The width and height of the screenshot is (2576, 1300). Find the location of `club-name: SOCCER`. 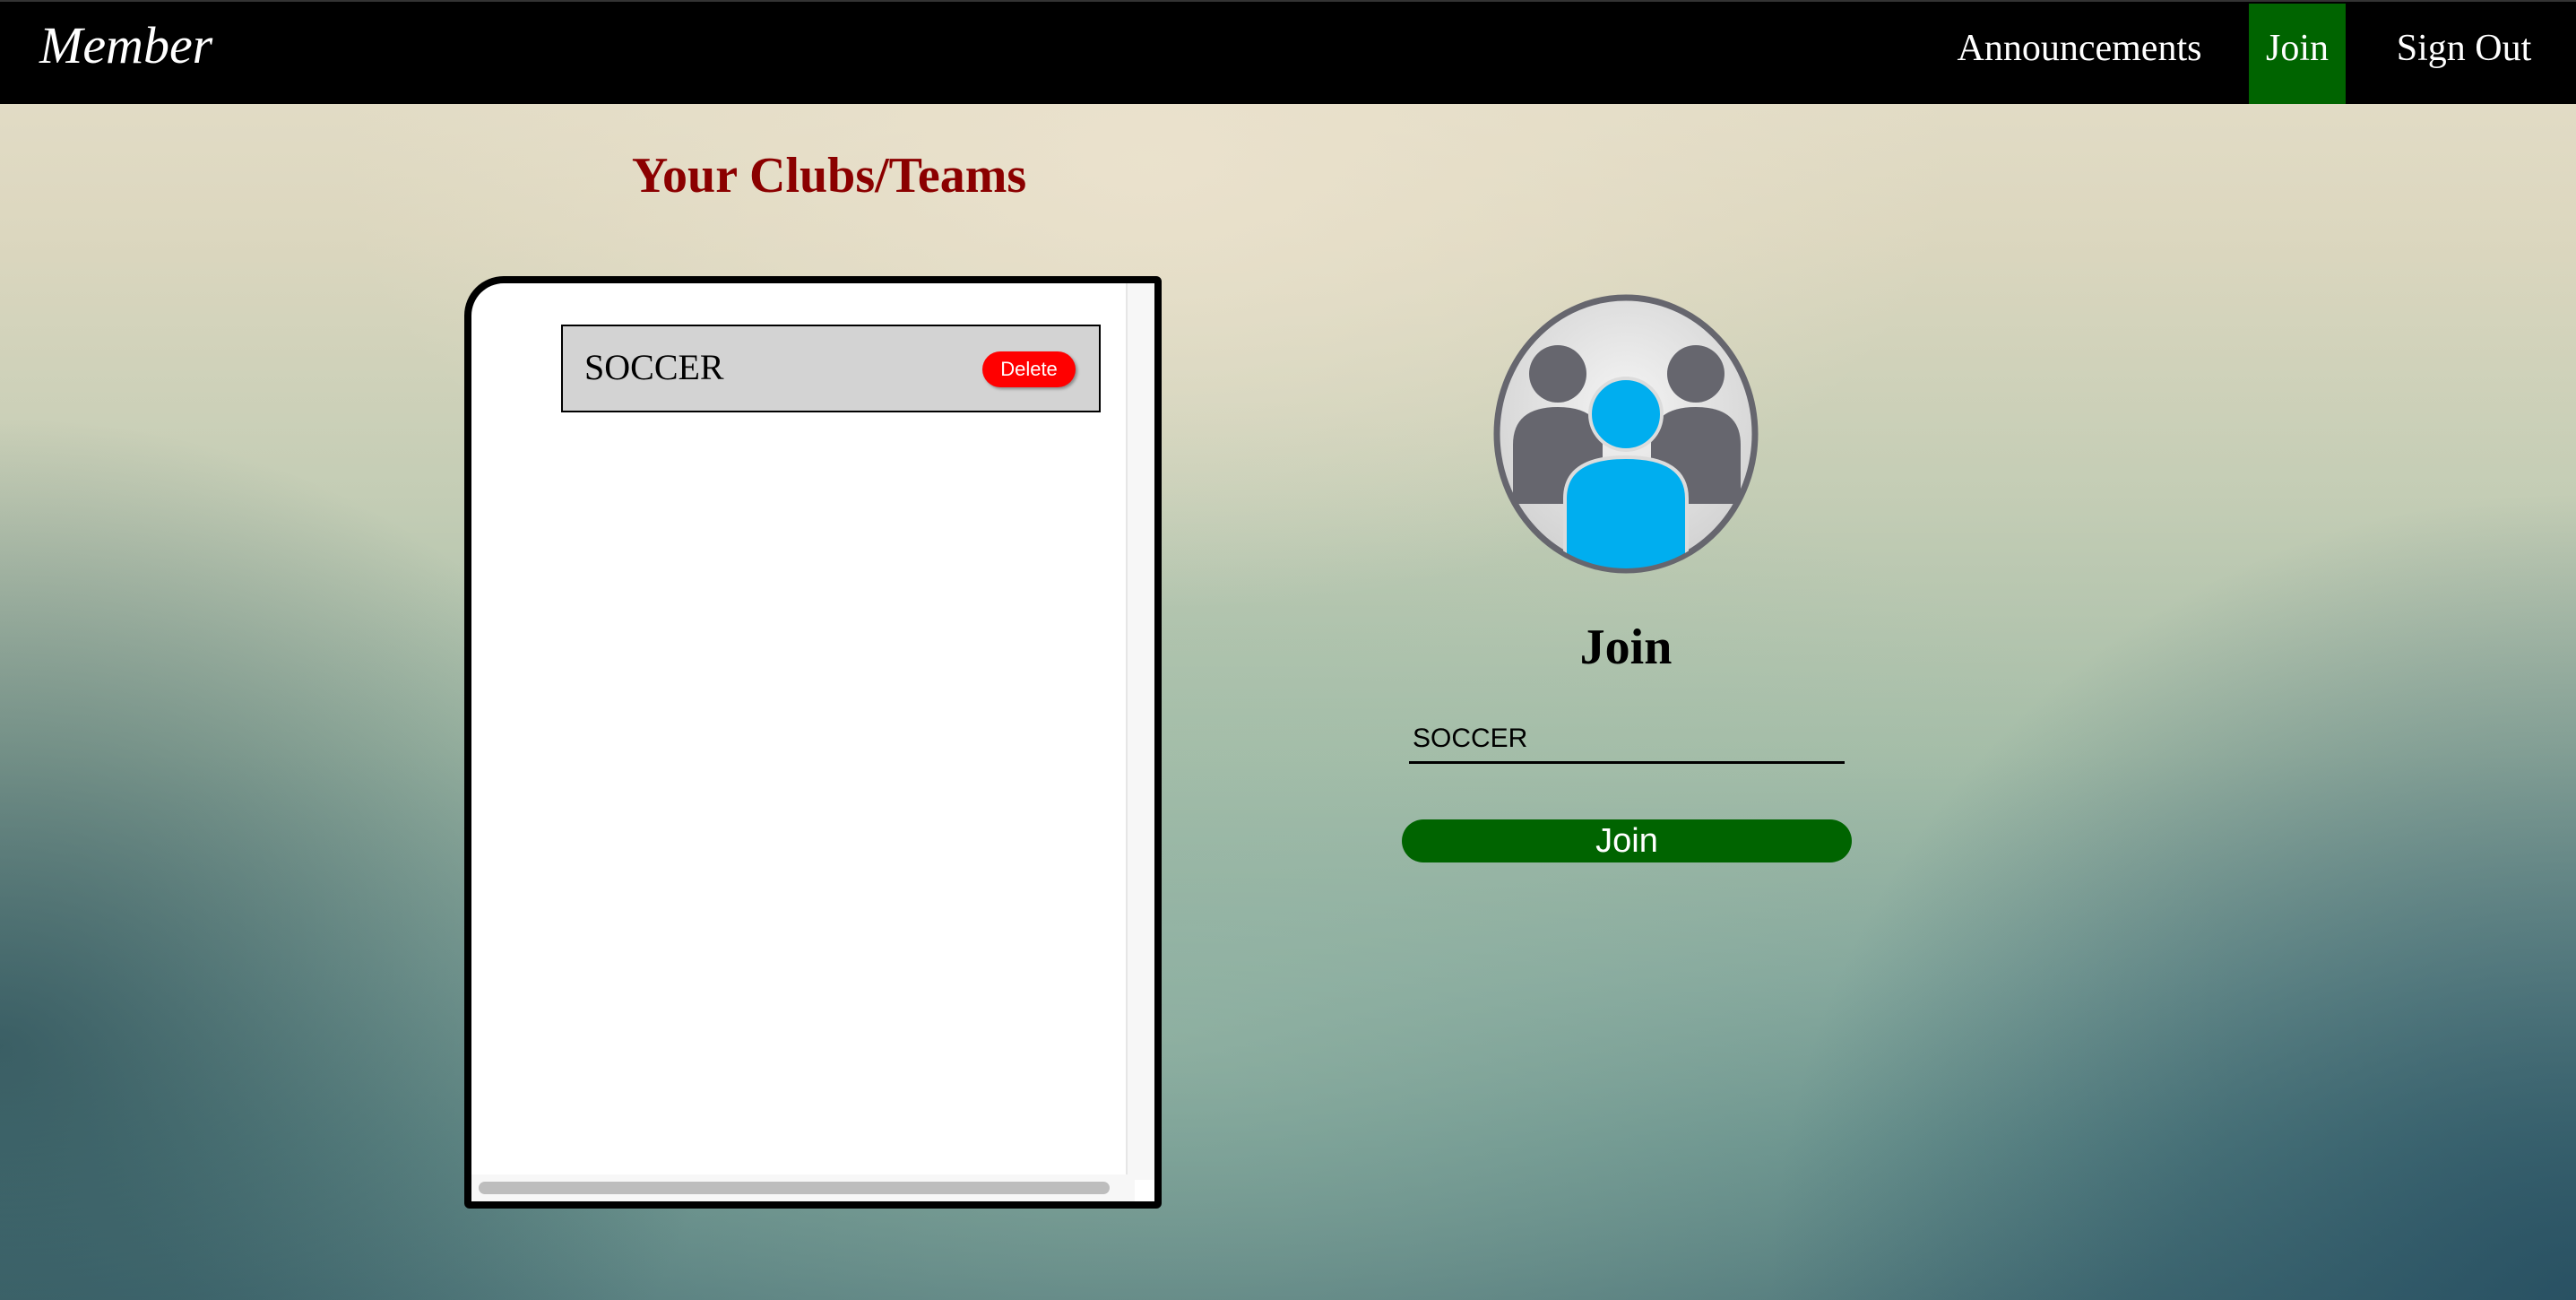

club-name: SOCCER is located at coordinates (654, 367).